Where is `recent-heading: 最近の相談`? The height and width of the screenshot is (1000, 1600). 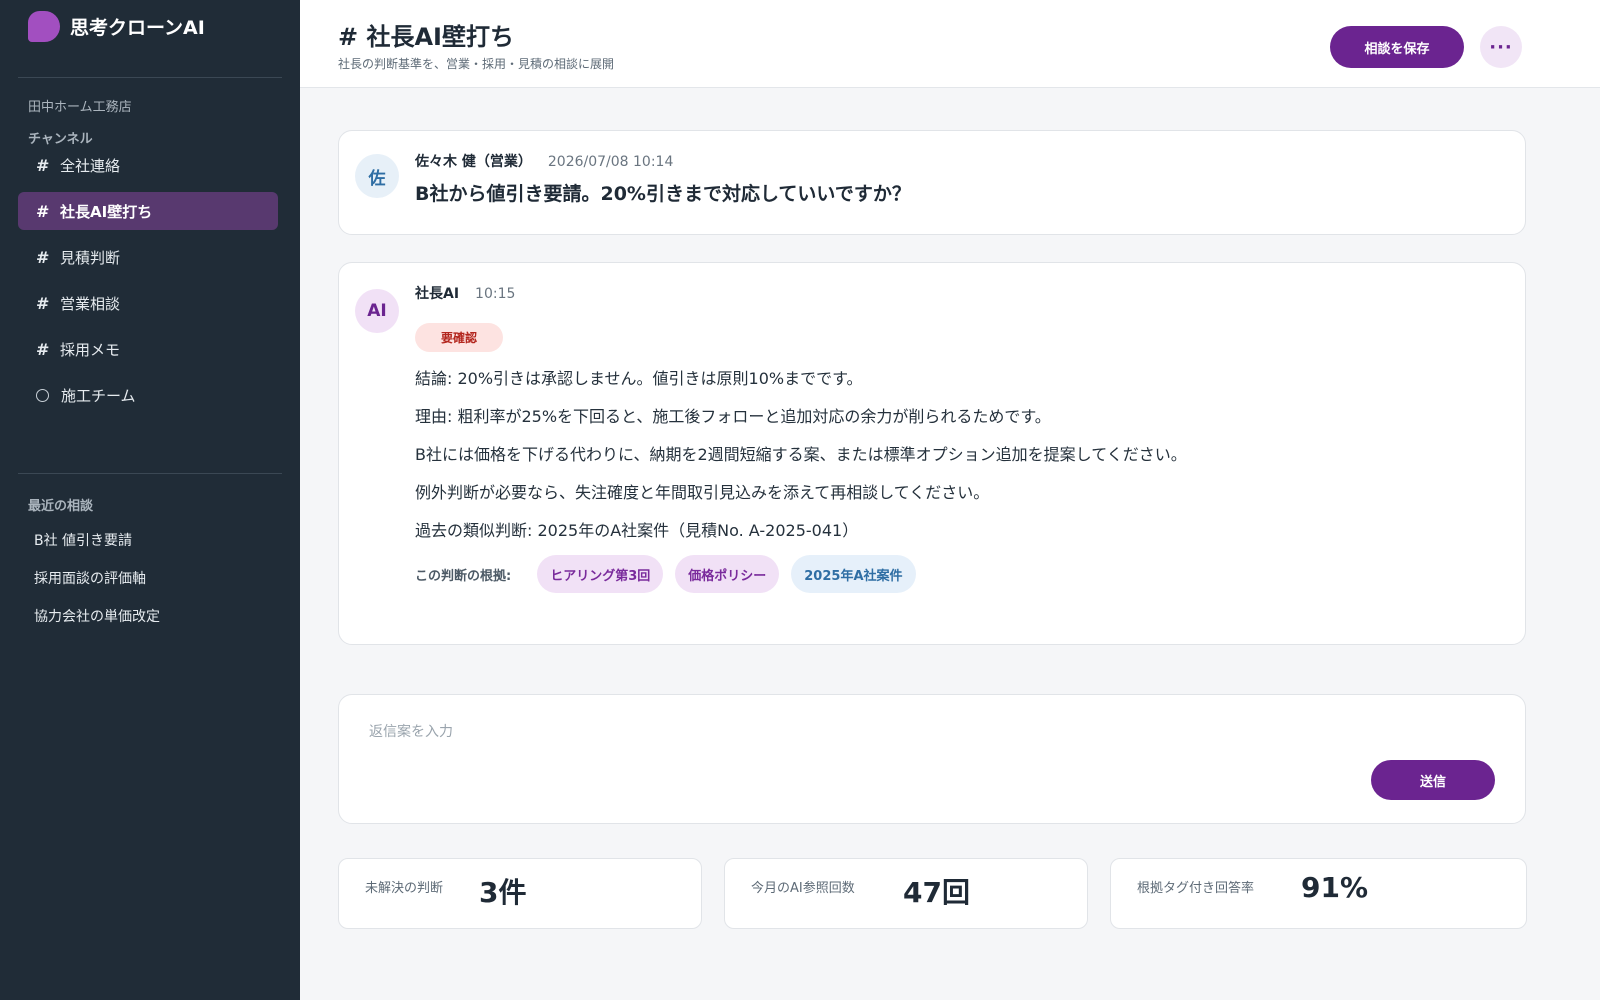
recent-heading: 最近の相談 is located at coordinates (61, 506).